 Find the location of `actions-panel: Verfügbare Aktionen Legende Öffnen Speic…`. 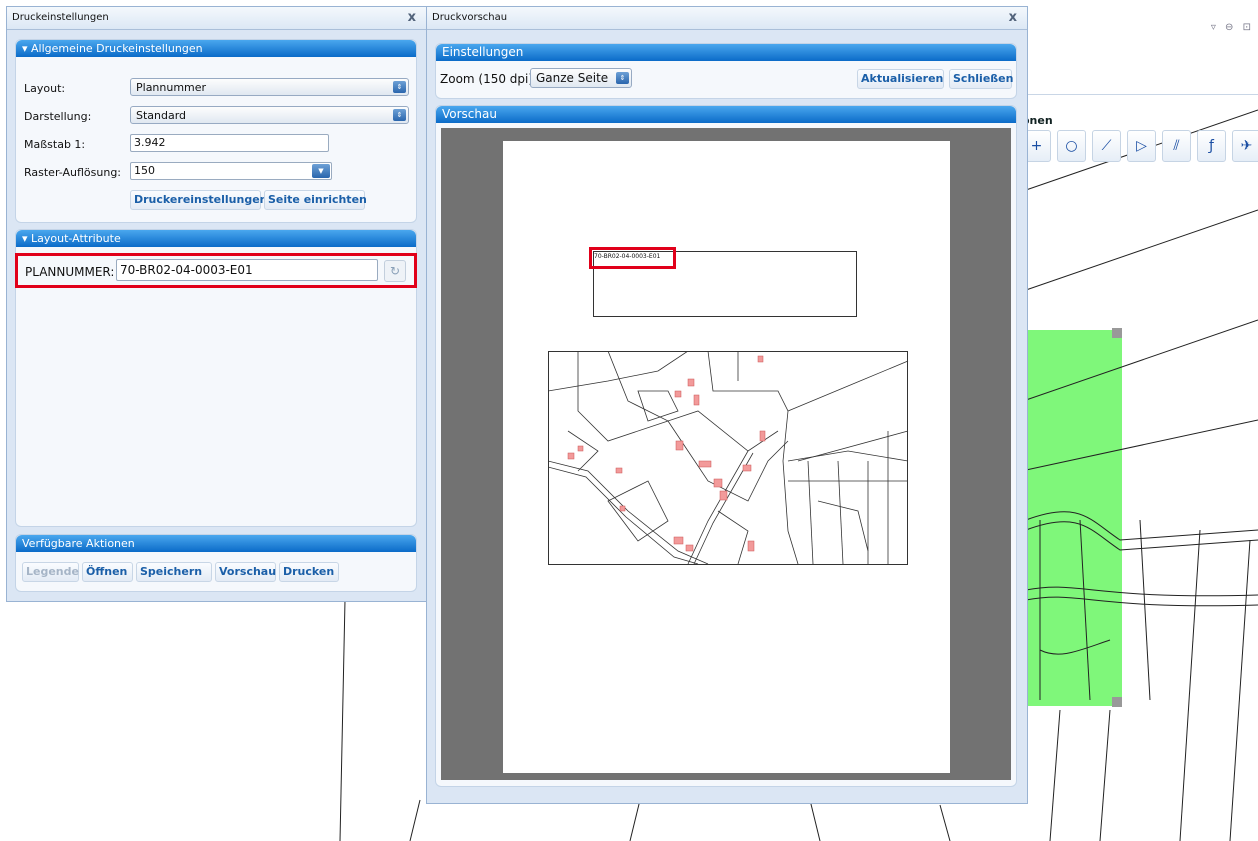

actions-panel: Verfügbare Aktionen Legende Öffnen Speic… is located at coordinates (216, 563).